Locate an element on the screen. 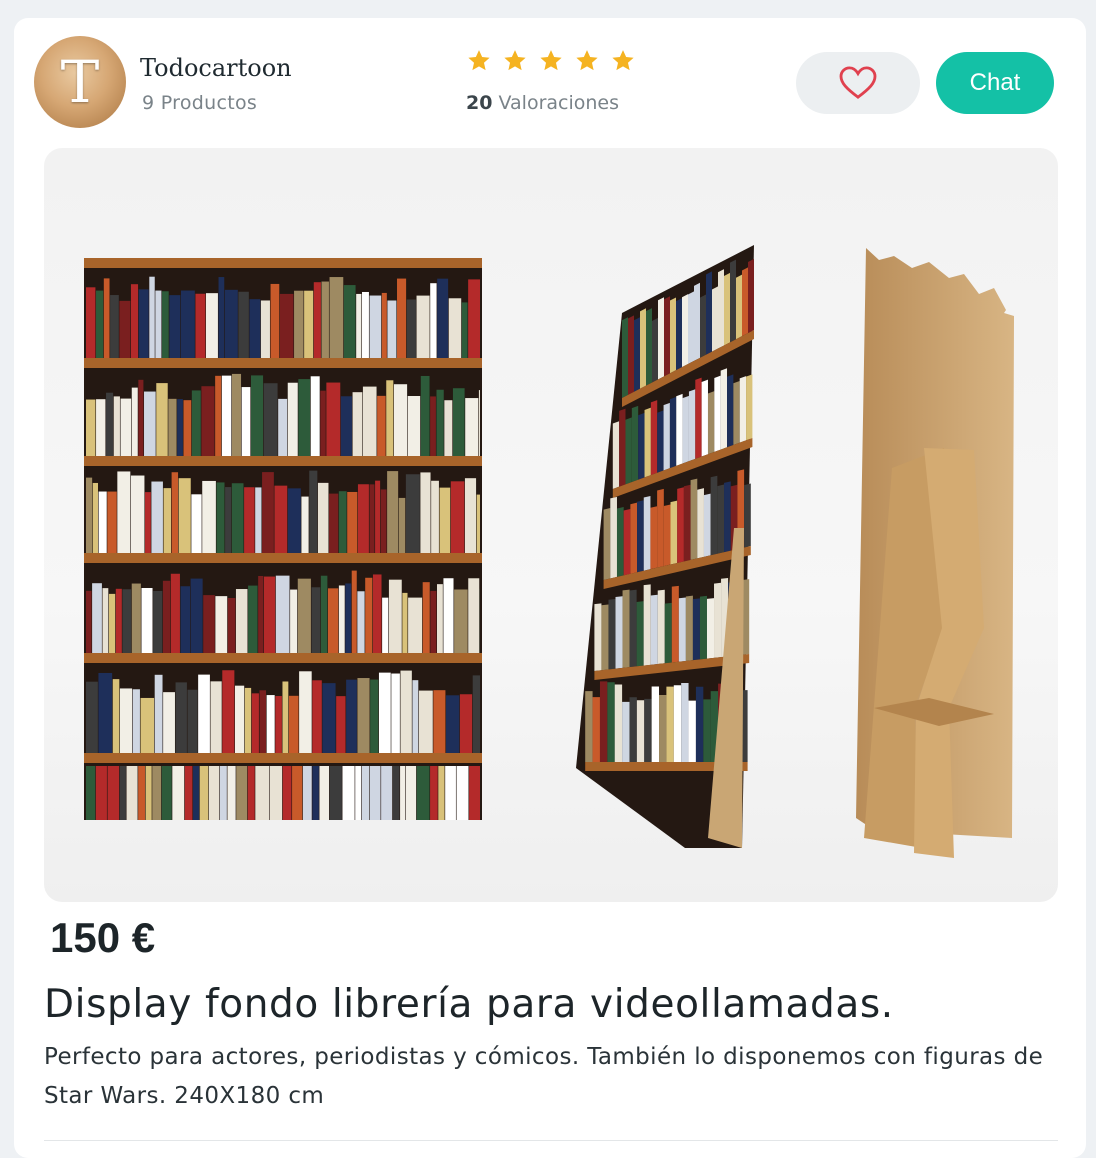 This screenshot has height=1158, width=1096. price: 150 € is located at coordinates (102, 938).